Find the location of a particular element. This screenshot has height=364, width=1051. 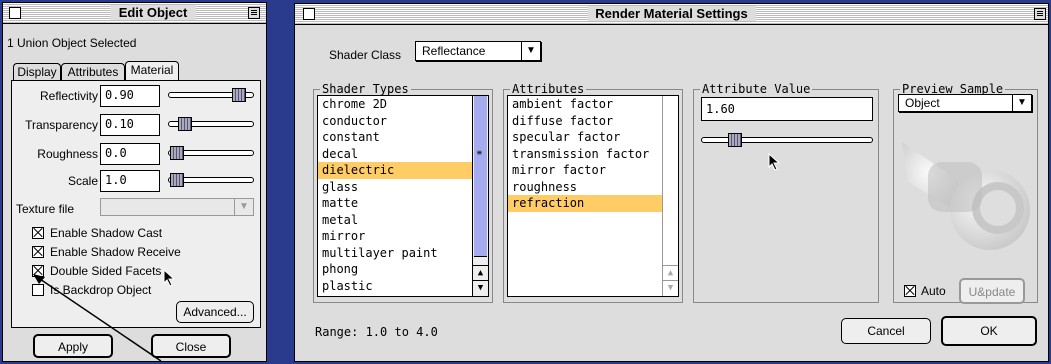

shader-type-item: conductor is located at coordinates (403, 121).